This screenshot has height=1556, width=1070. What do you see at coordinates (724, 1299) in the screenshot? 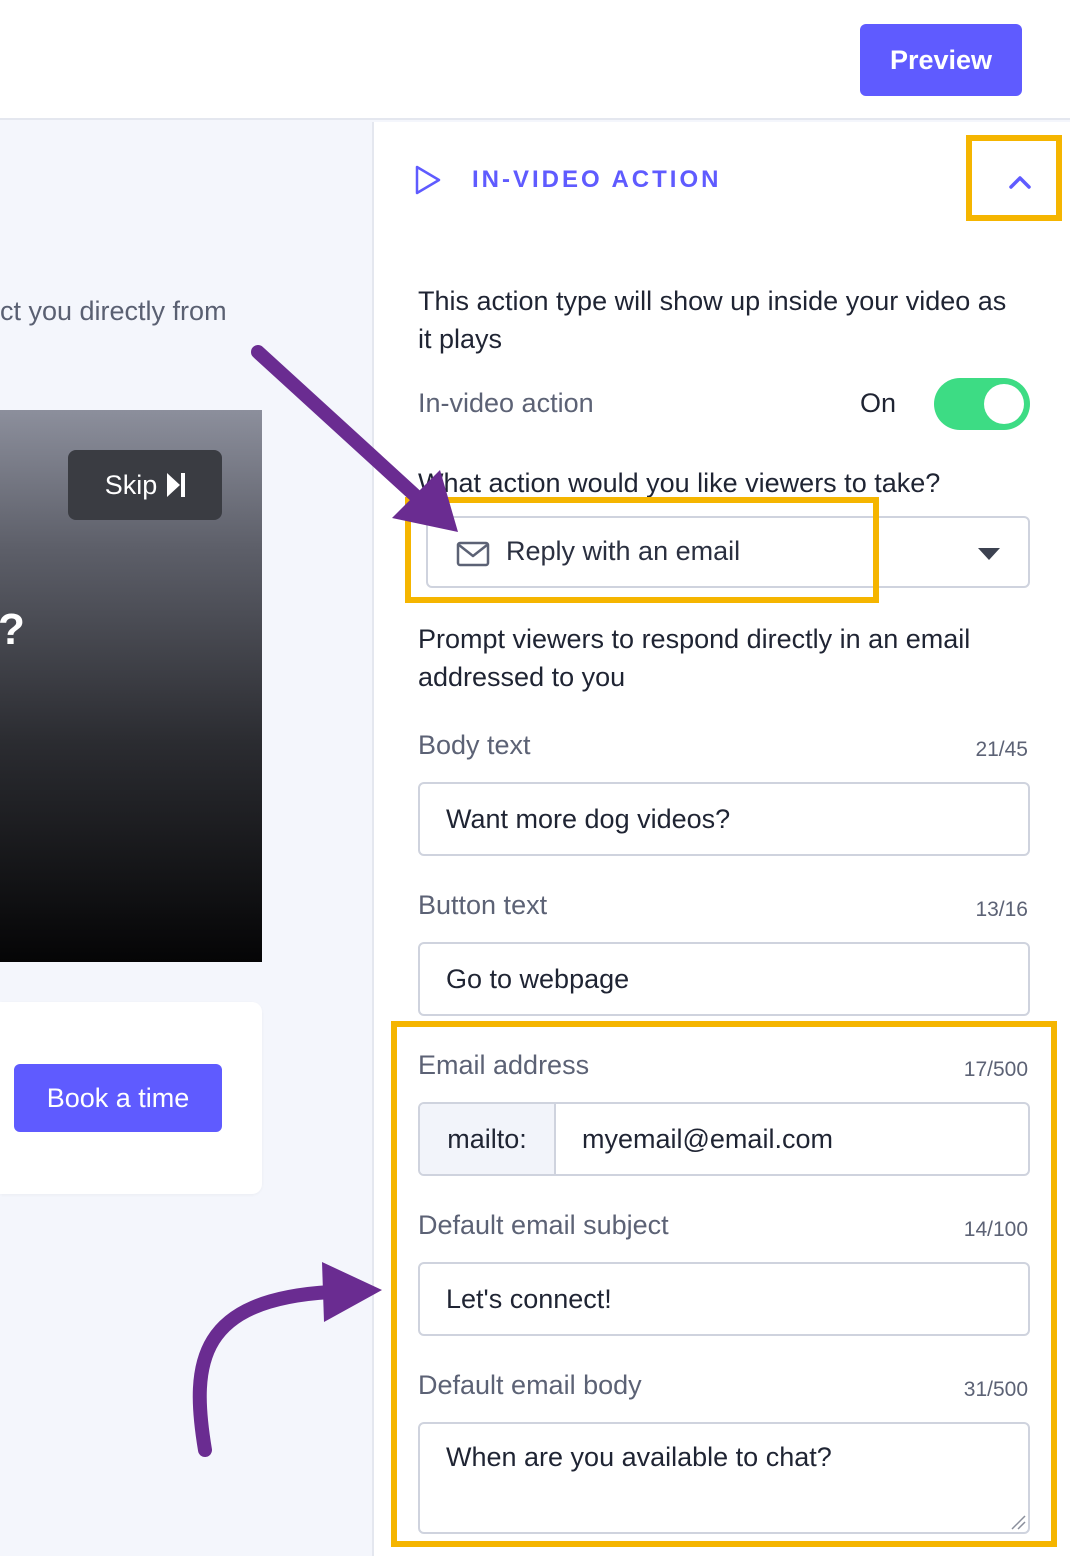
I see `email-subject-input` at bounding box center [724, 1299].